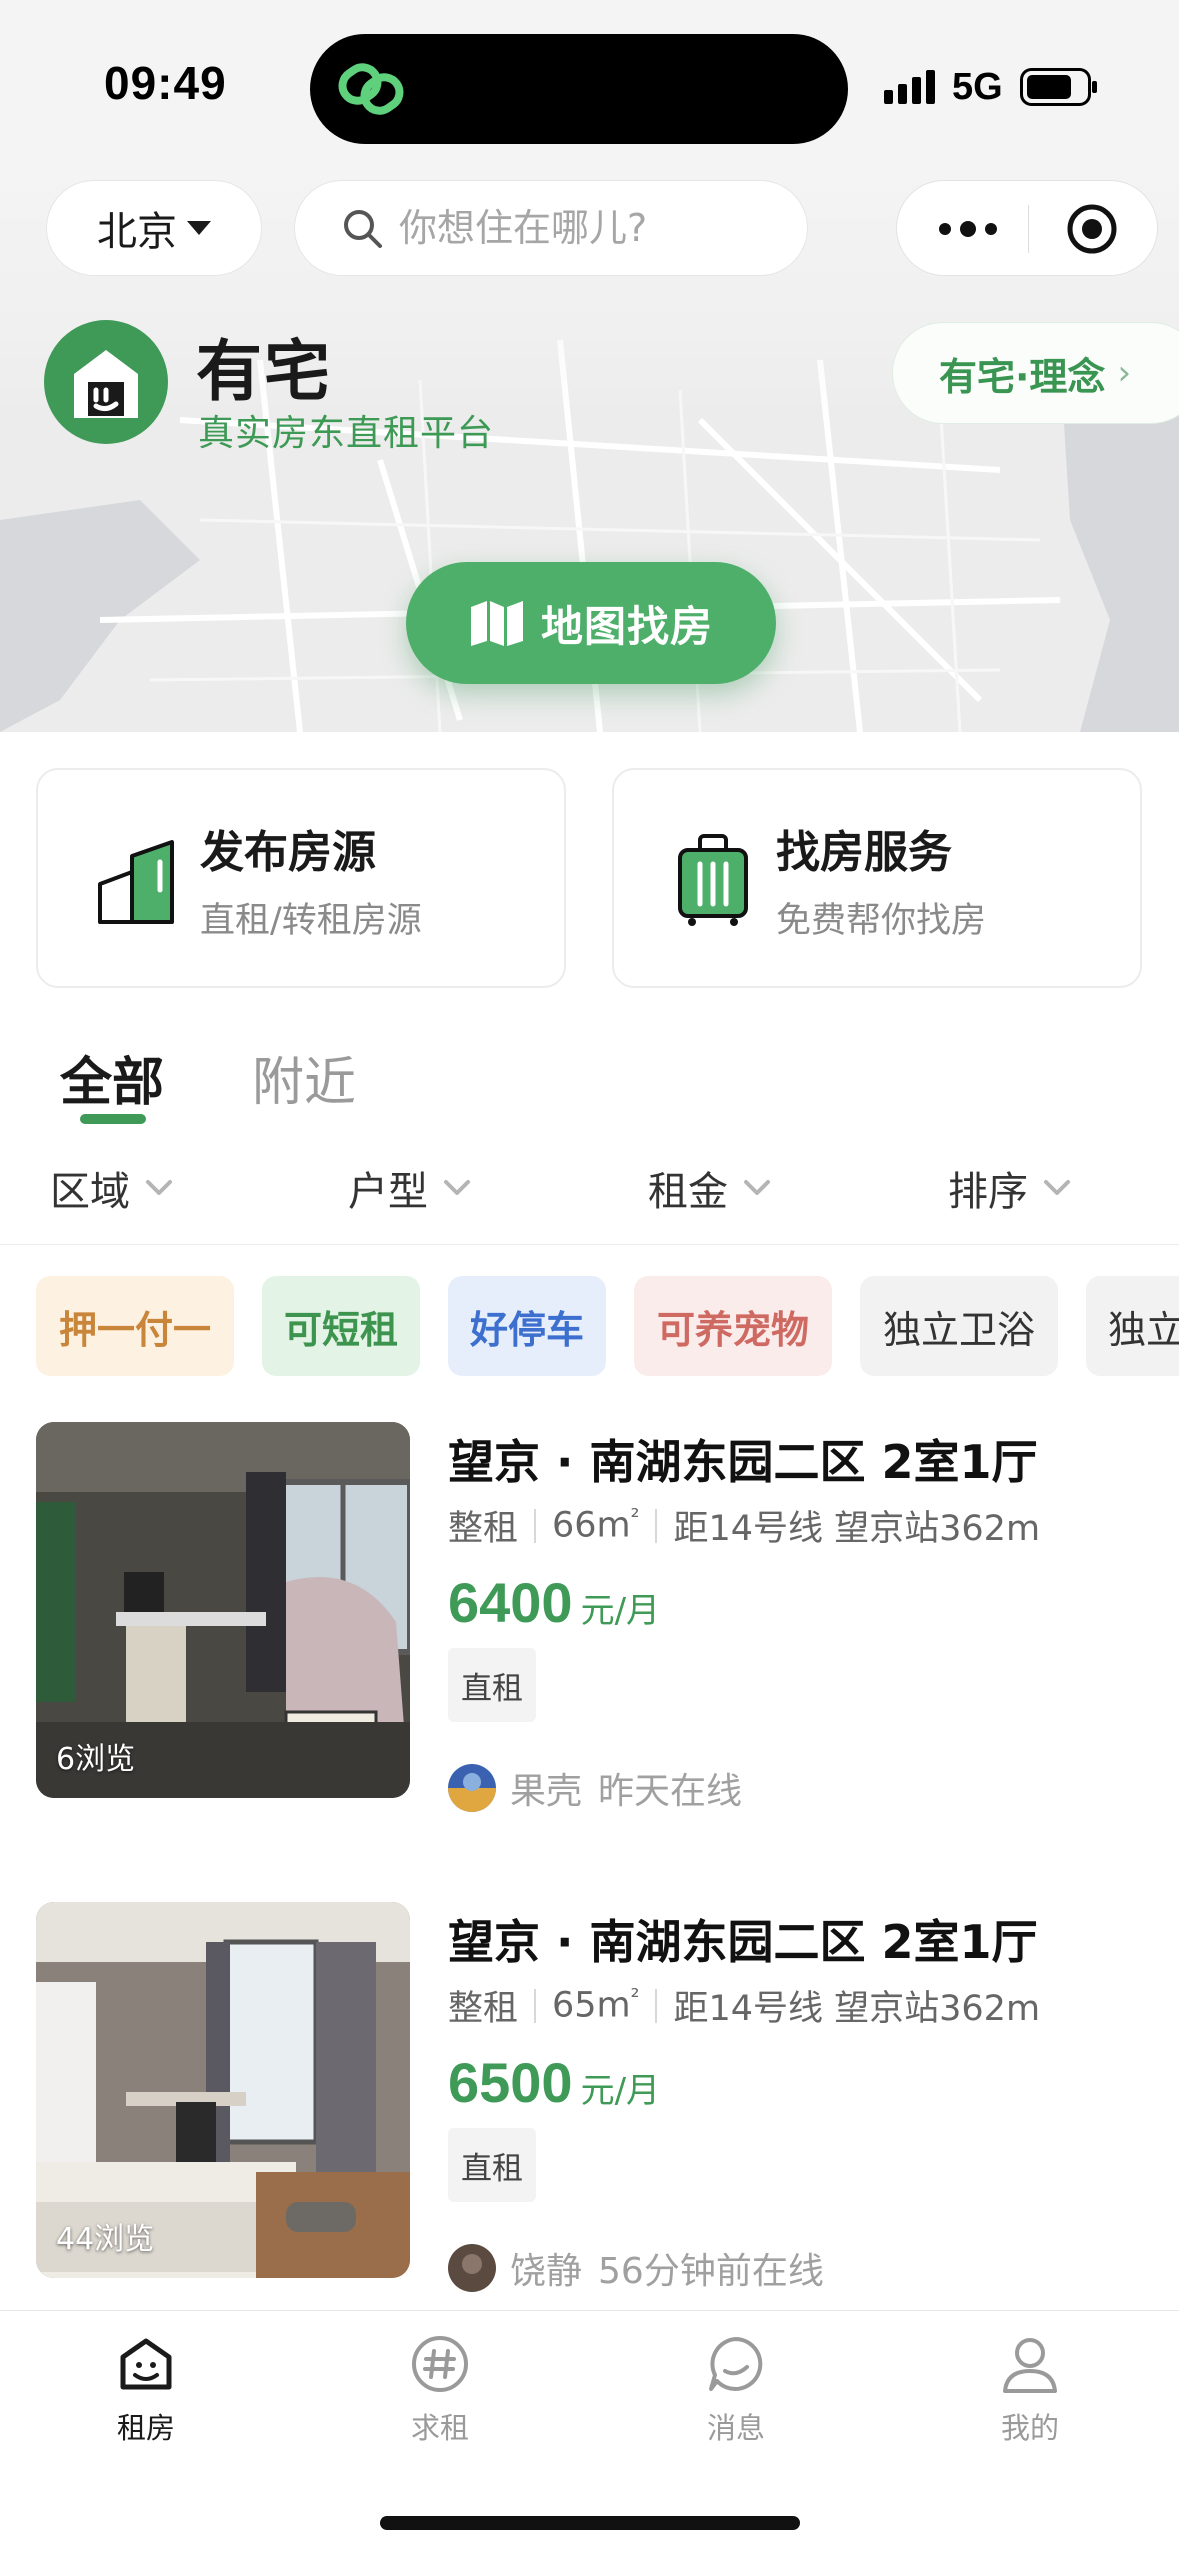 This screenshot has width=1179, height=2556. What do you see at coordinates (1132, 1326) in the screenshot?
I see `chip-independent: 独立` at bounding box center [1132, 1326].